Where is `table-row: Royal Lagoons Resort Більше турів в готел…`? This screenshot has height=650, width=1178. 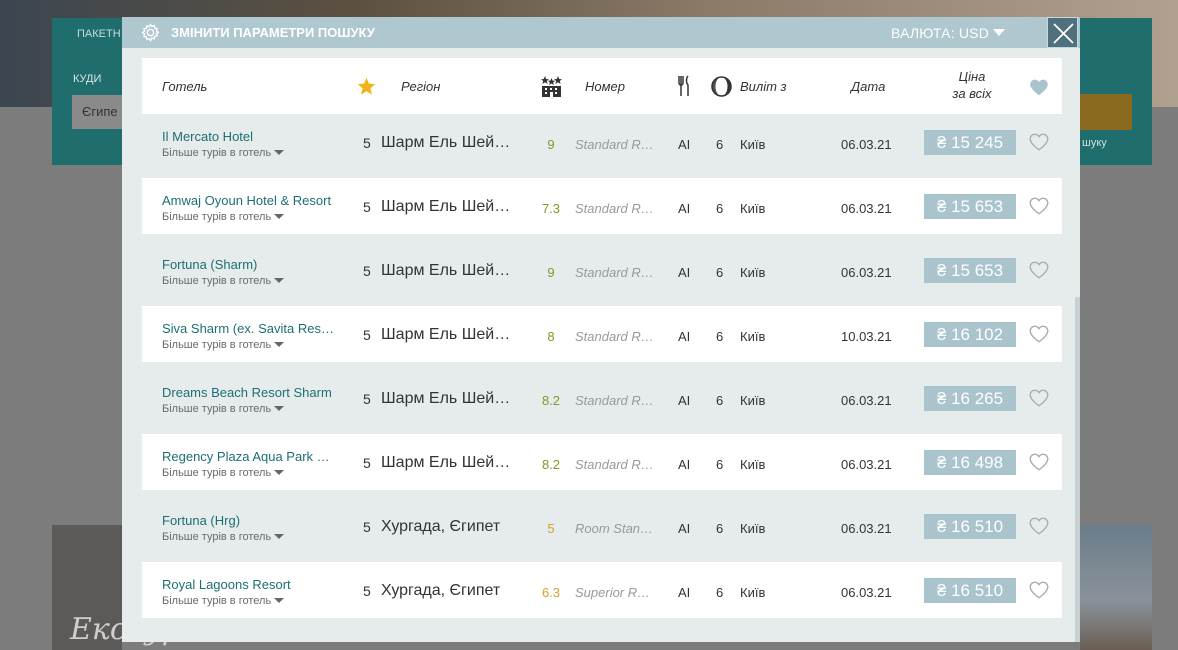
table-row: Royal Lagoons Resort Більше турів в готел… is located at coordinates (602, 590).